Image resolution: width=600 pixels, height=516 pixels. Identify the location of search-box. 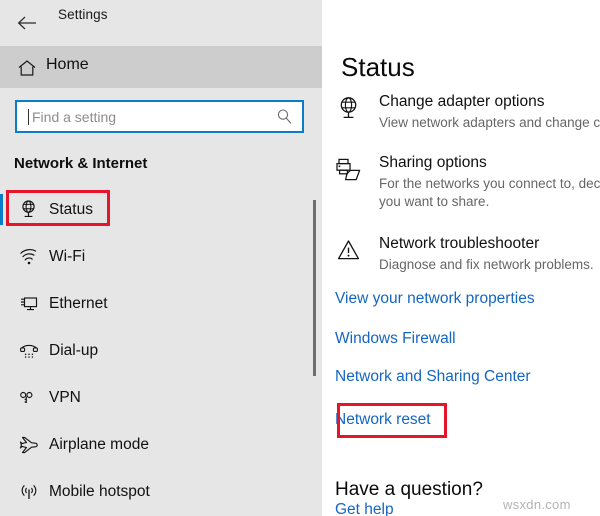
(159, 116).